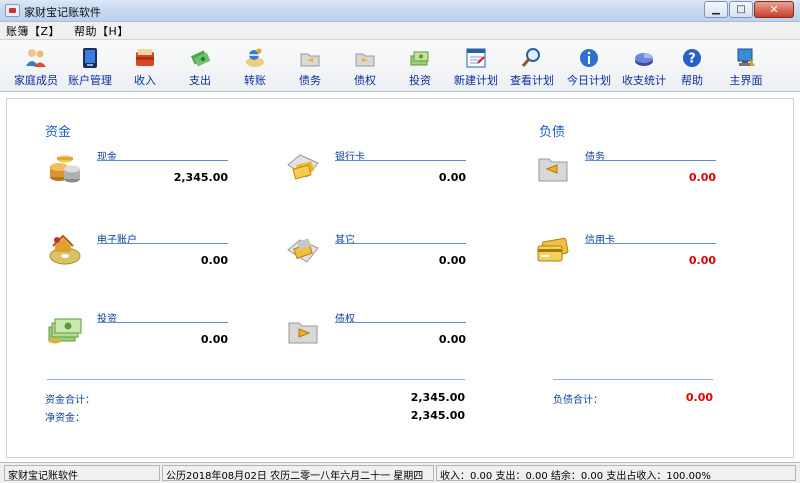  What do you see at coordinates (476, 80) in the screenshot?
I see `toolbar-label: 新建计划` at bounding box center [476, 80].